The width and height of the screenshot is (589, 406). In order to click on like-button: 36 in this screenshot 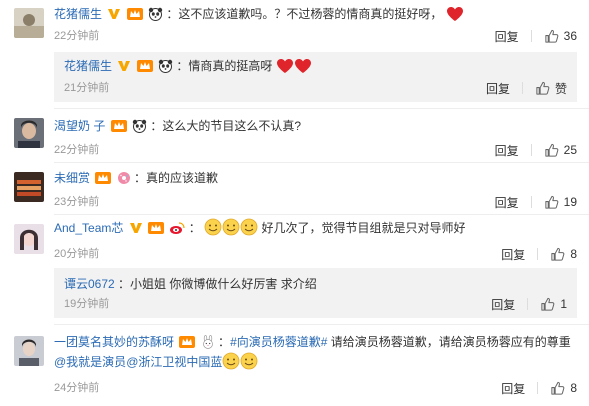, I will do `click(560, 36)`.